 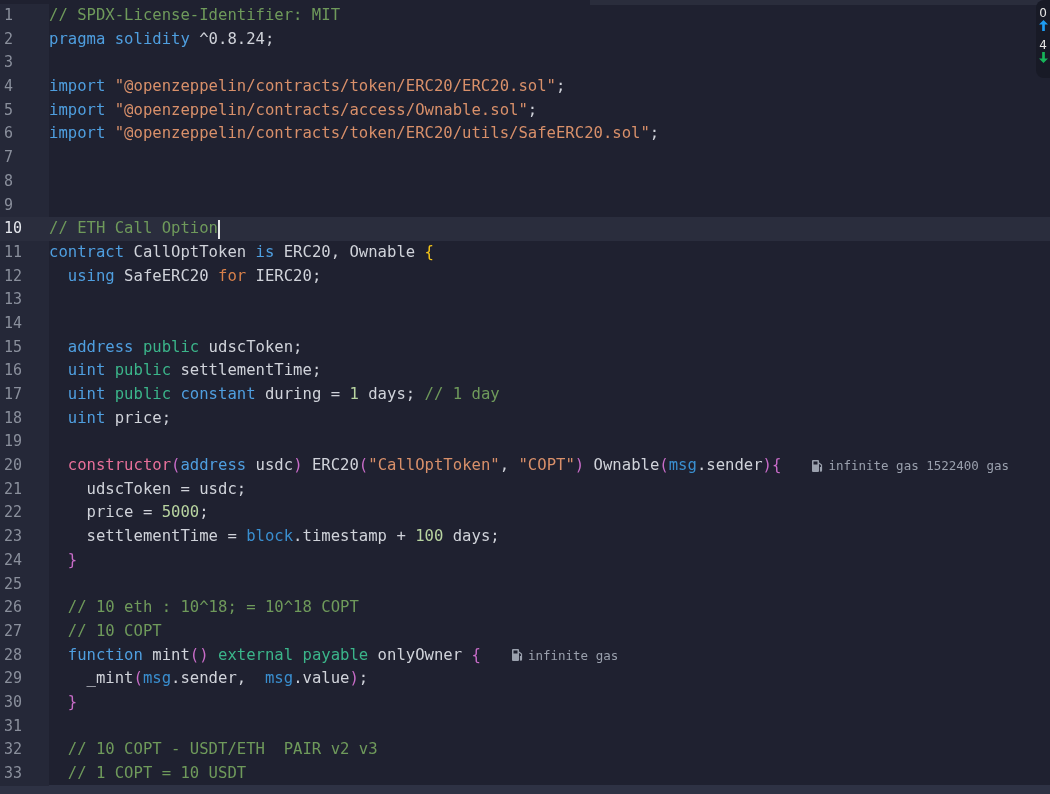 What do you see at coordinates (212, 608) in the screenshot?
I see `code-line: // 10 eth : 10^18; = 10^18 COPT` at bounding box center [212, 608].